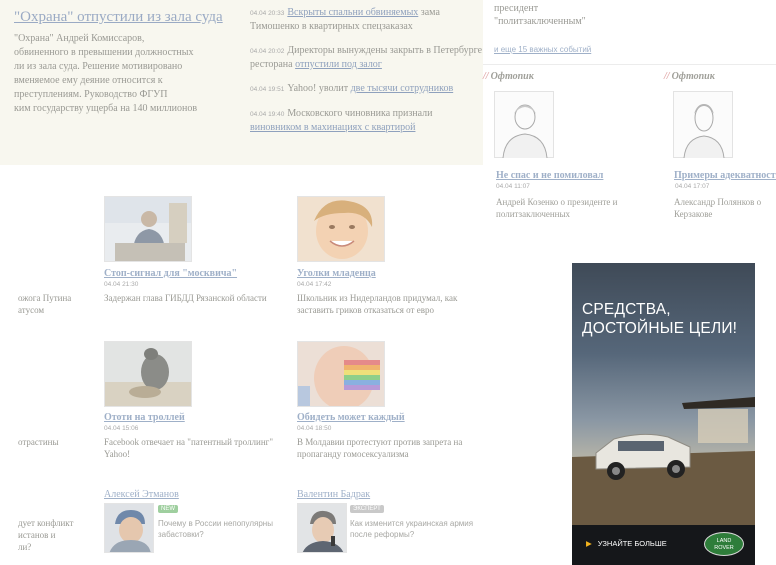 The width and height of the screenshot is (776, 565). I want to click on edge-text: ожога Путина атусом, so click(45, 304).